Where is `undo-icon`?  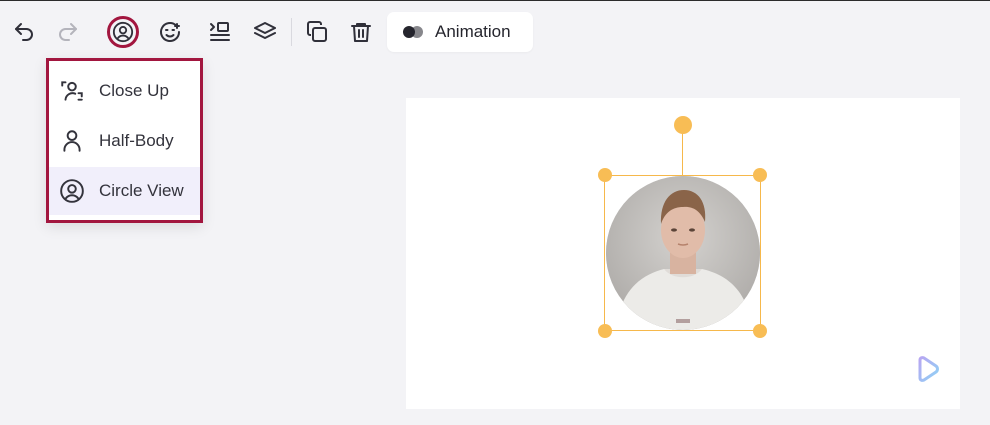
undo-icon is located at coordinates (24, 32).